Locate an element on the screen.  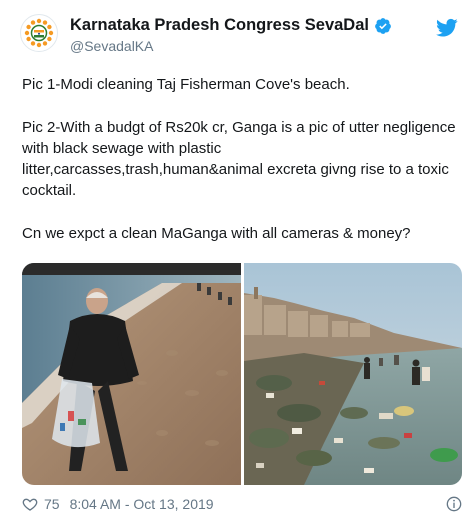
timestamp: 8:04 AM - Oct 13, 2019 is located at coordinates (142, 504).